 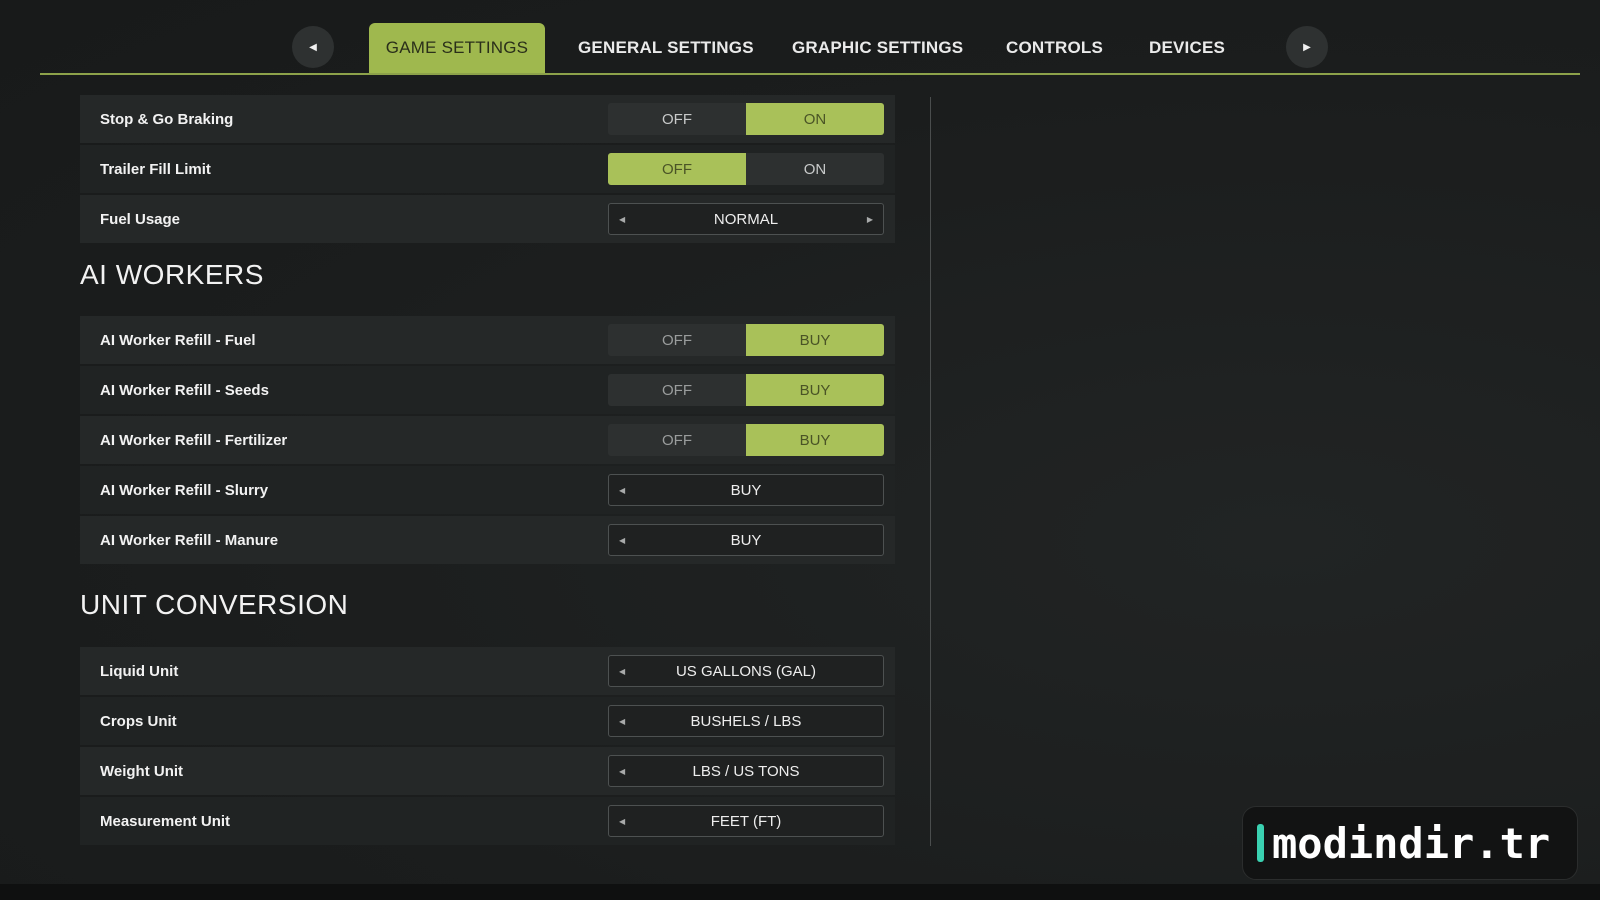 I want to click on selector-value: LBS / US TONS, so click(x=746, y=771).